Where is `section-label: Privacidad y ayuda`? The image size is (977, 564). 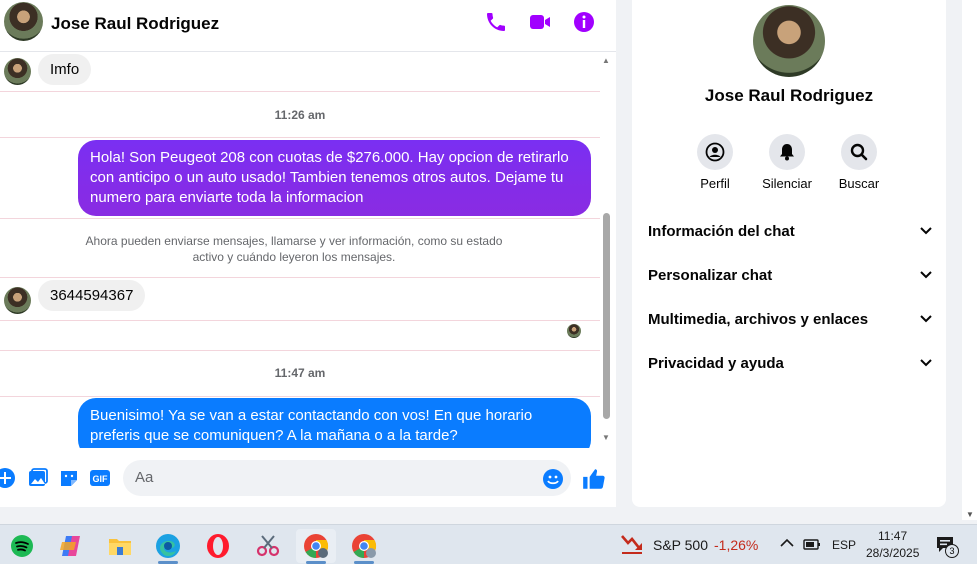
section-label: Privacidad y ayuda is located at coordinates (716, 363).